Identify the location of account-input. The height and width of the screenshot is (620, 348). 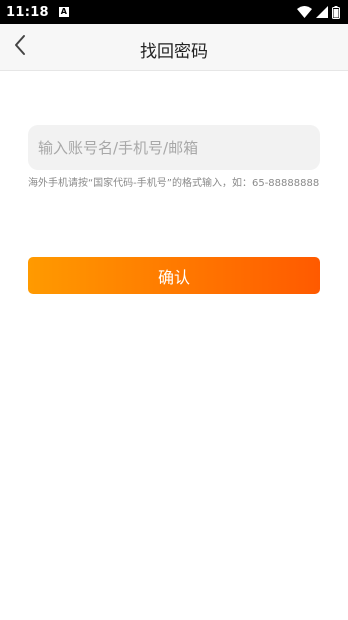
(174, 147).